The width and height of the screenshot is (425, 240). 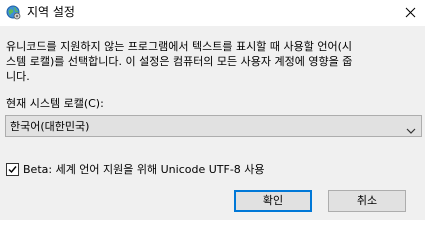 I want to click on chevron-down-icon, so click(x=411, y=127).